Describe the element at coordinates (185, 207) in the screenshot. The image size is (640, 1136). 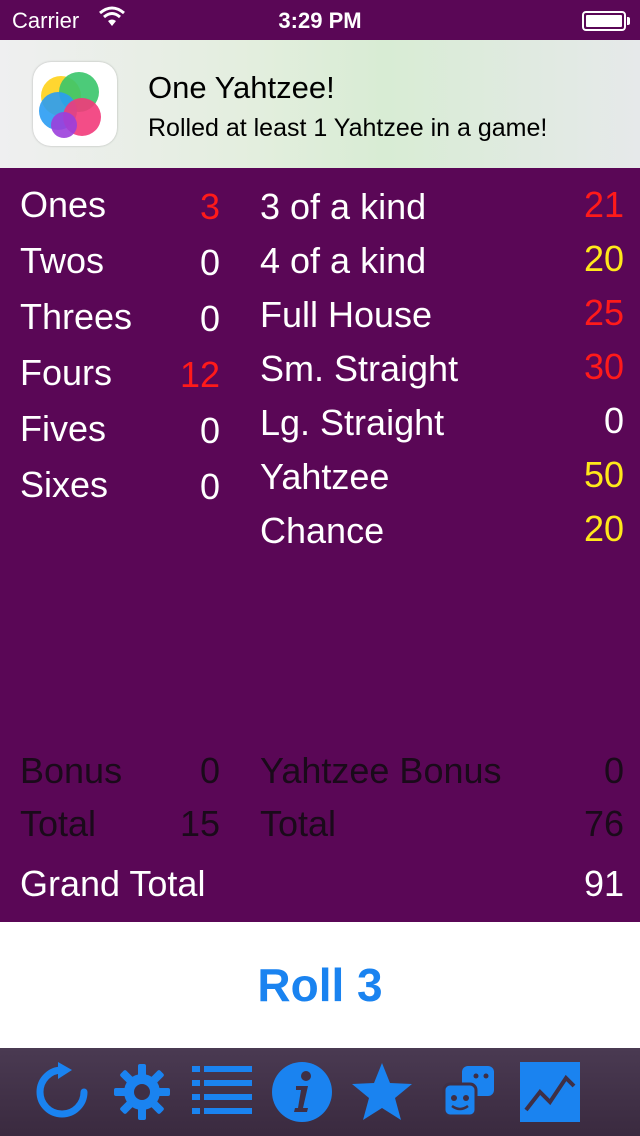
I see `score-value-ones: 3` at that location.